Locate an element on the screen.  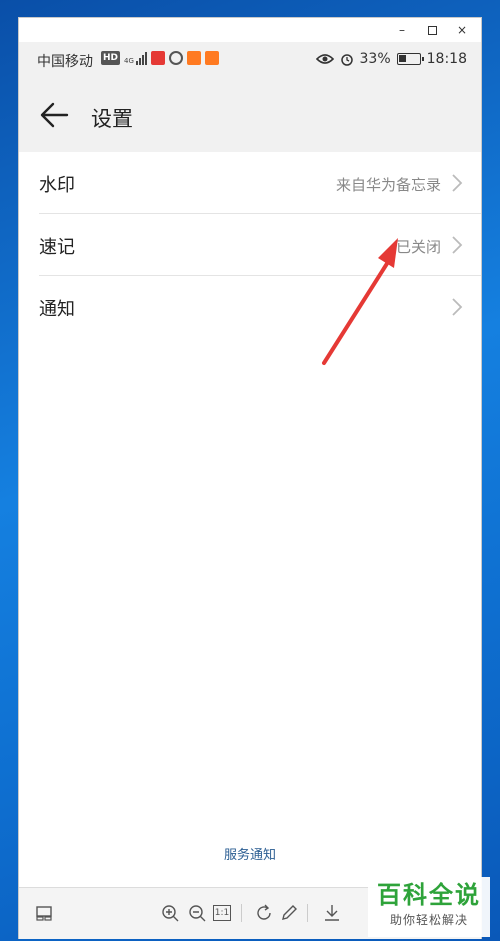
network-type-label: 4G is located at coordinates (129, 61).